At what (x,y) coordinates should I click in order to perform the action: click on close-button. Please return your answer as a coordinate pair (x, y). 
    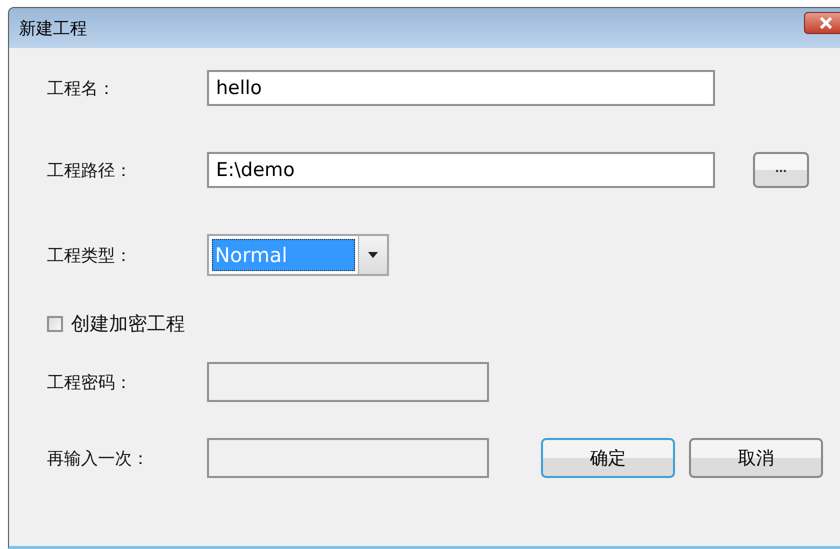
    Looking at the image, I should click on (822, 23).